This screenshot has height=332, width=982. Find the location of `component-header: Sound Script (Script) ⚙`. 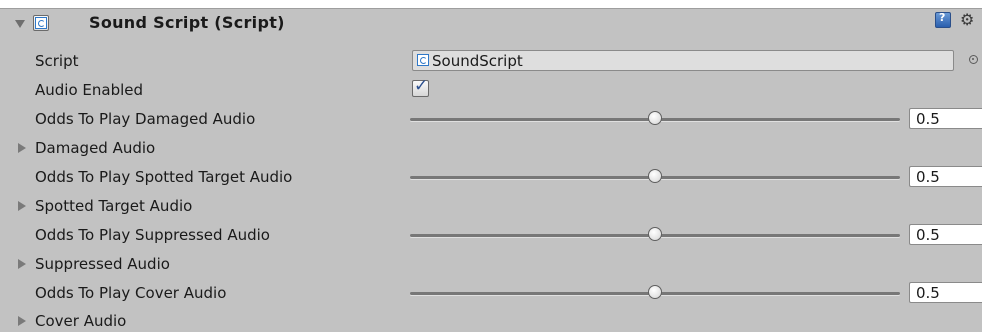

component-header: Sound Script (Script) ⚙ is located at coordinates (491, 28).